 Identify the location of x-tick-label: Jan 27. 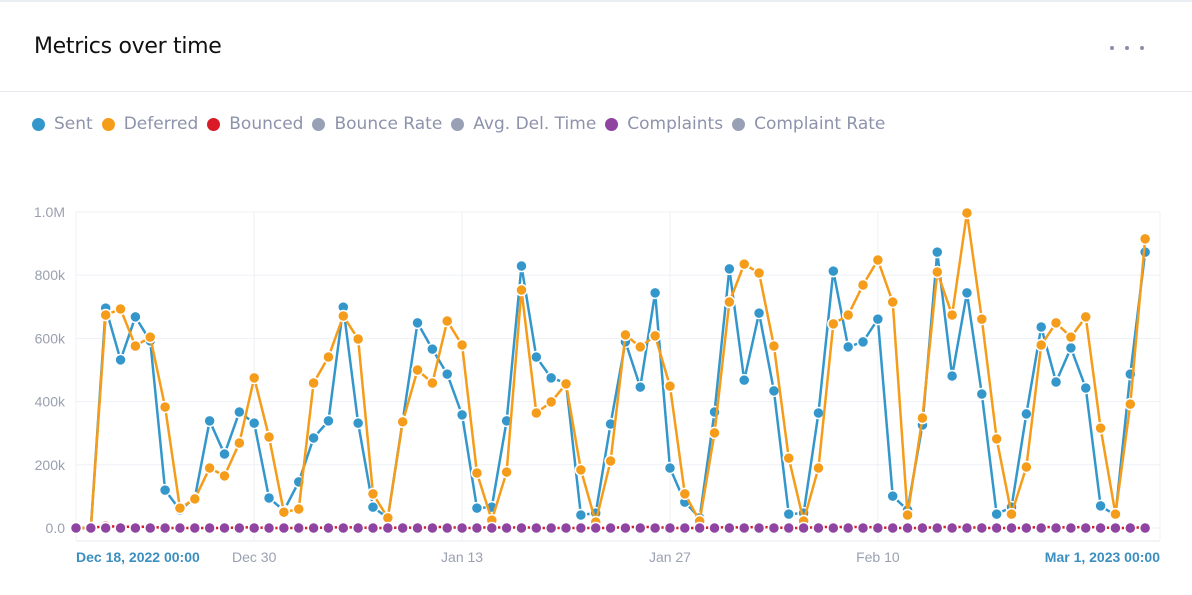
(670, 557).